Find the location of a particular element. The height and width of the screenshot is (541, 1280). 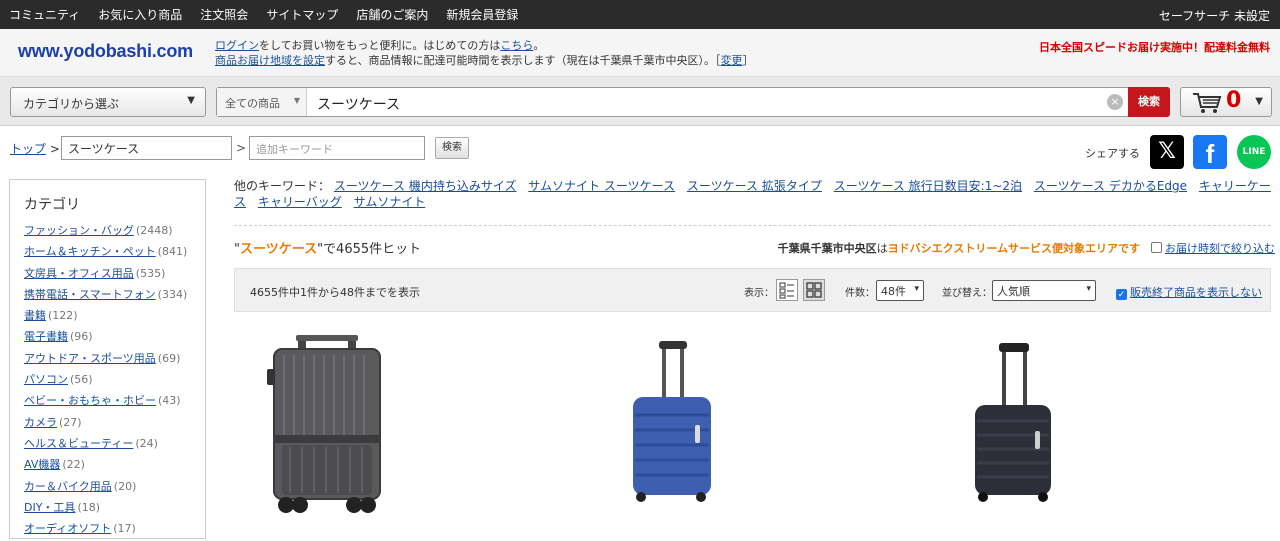

login-message: をしてお買い物をもっと便利に。はじめての方は is located at coordinates (380, 45).